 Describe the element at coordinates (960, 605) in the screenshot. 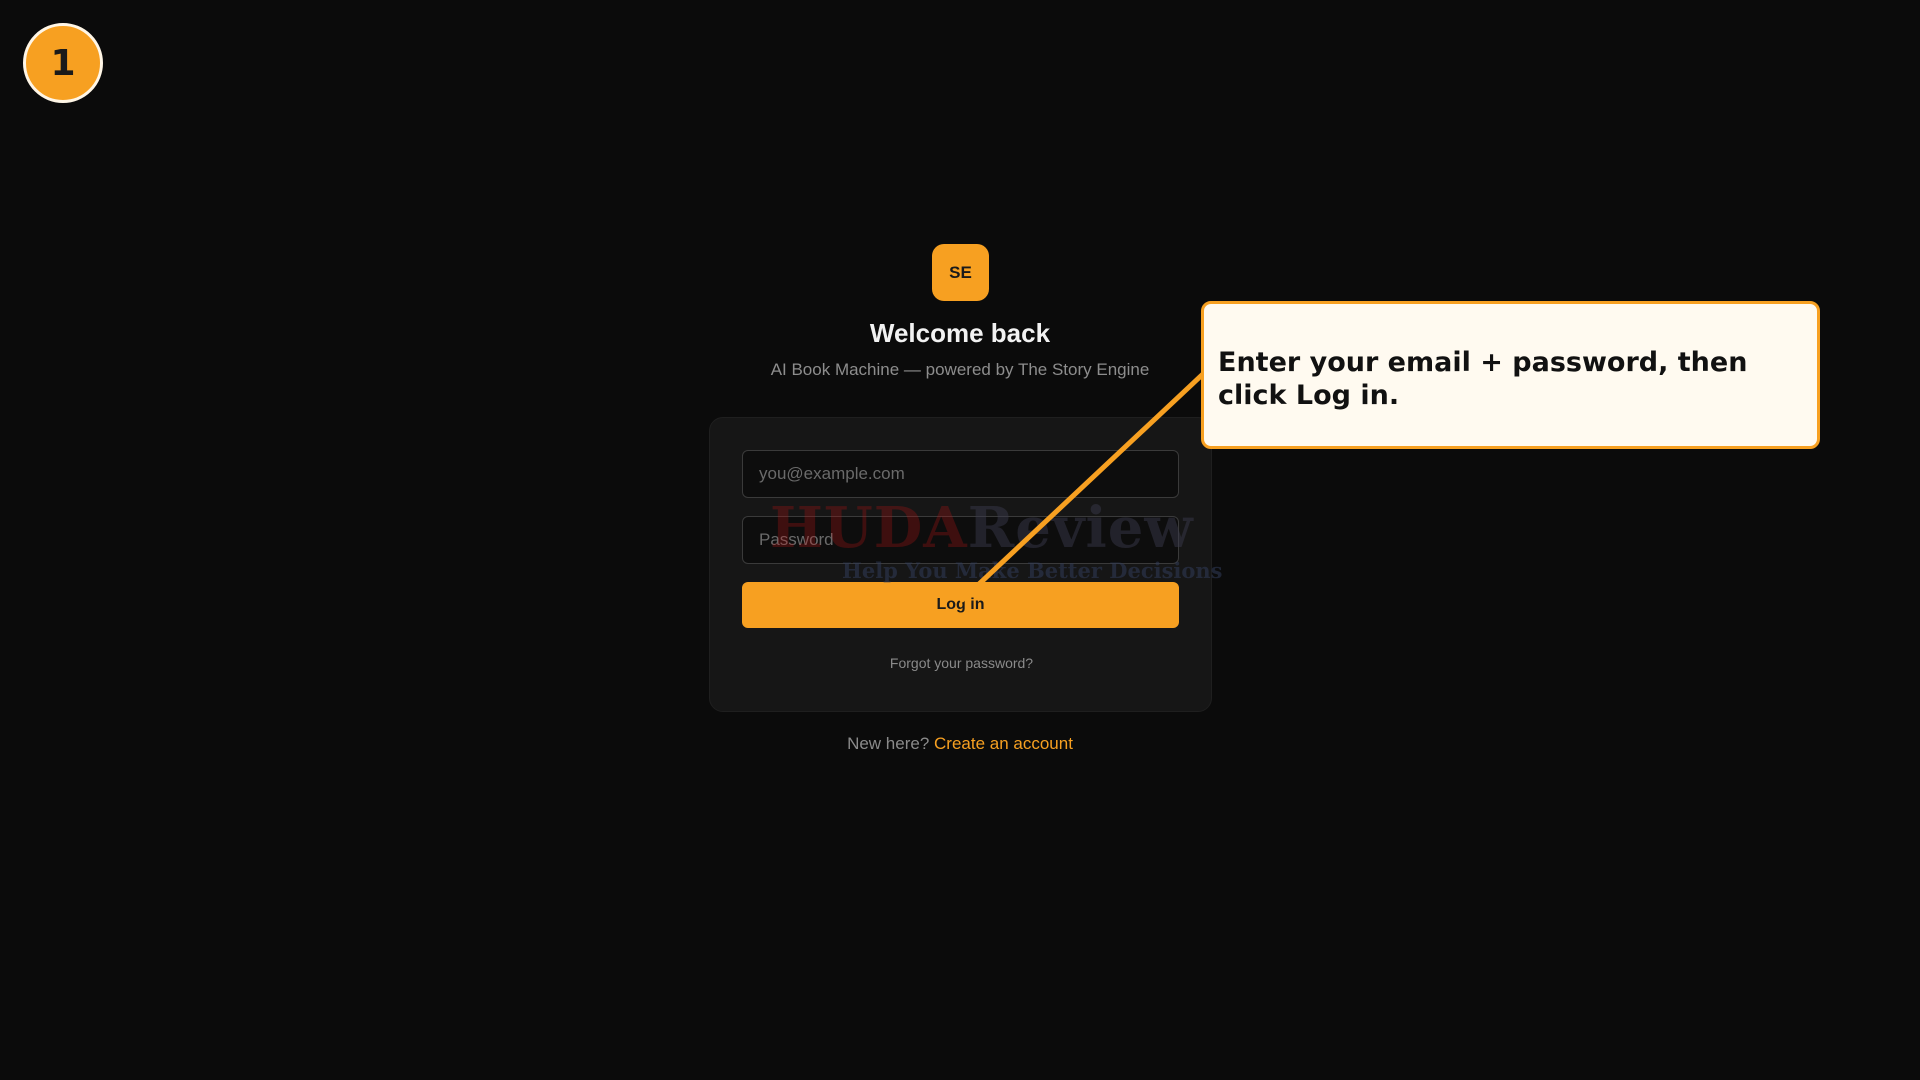

I see `login-button: Log in` at that location.